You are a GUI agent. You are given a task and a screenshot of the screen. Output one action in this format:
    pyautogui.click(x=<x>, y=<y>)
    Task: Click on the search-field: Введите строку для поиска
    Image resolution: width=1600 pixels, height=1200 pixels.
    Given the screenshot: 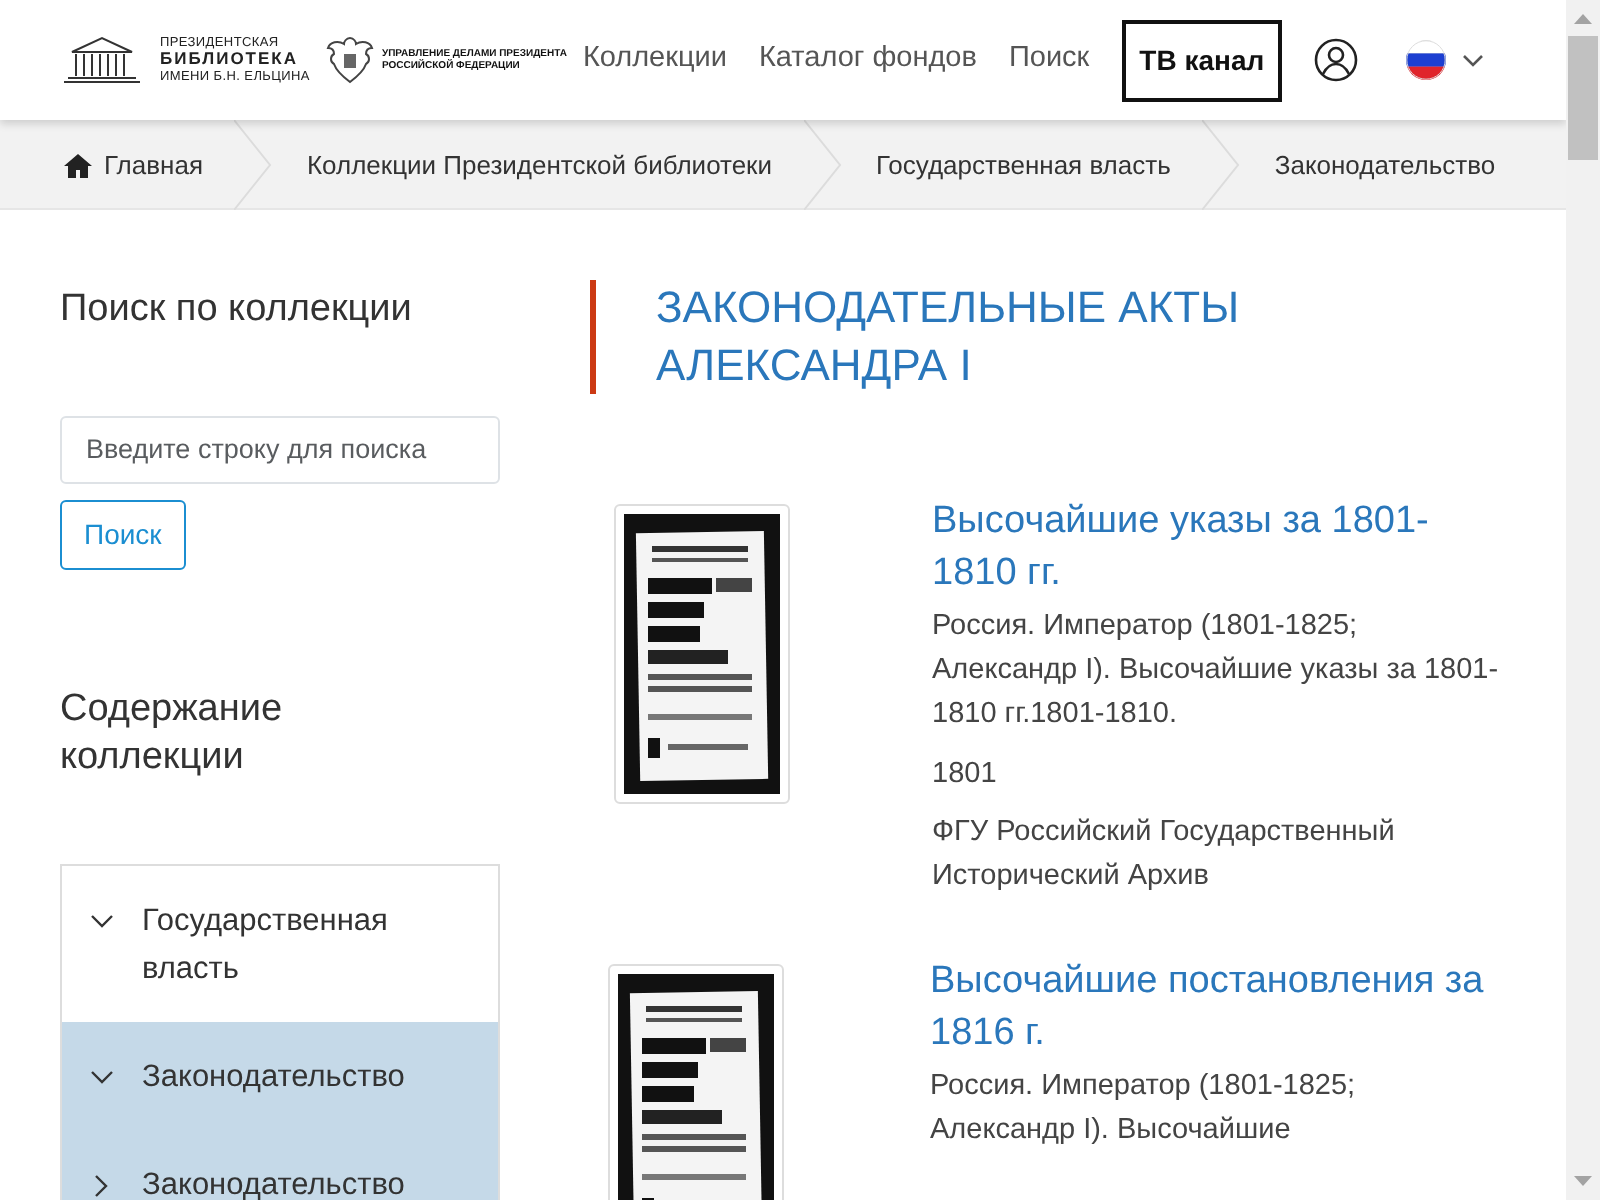 What is the action you would take?
    pyautogui.click(x=280, y=449)
    